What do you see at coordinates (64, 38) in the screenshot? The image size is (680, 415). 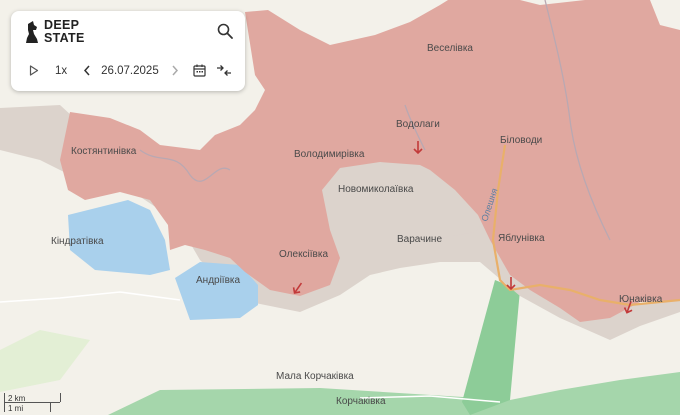 I see `logo-line2: STATE` at bounding box center [64, 38].